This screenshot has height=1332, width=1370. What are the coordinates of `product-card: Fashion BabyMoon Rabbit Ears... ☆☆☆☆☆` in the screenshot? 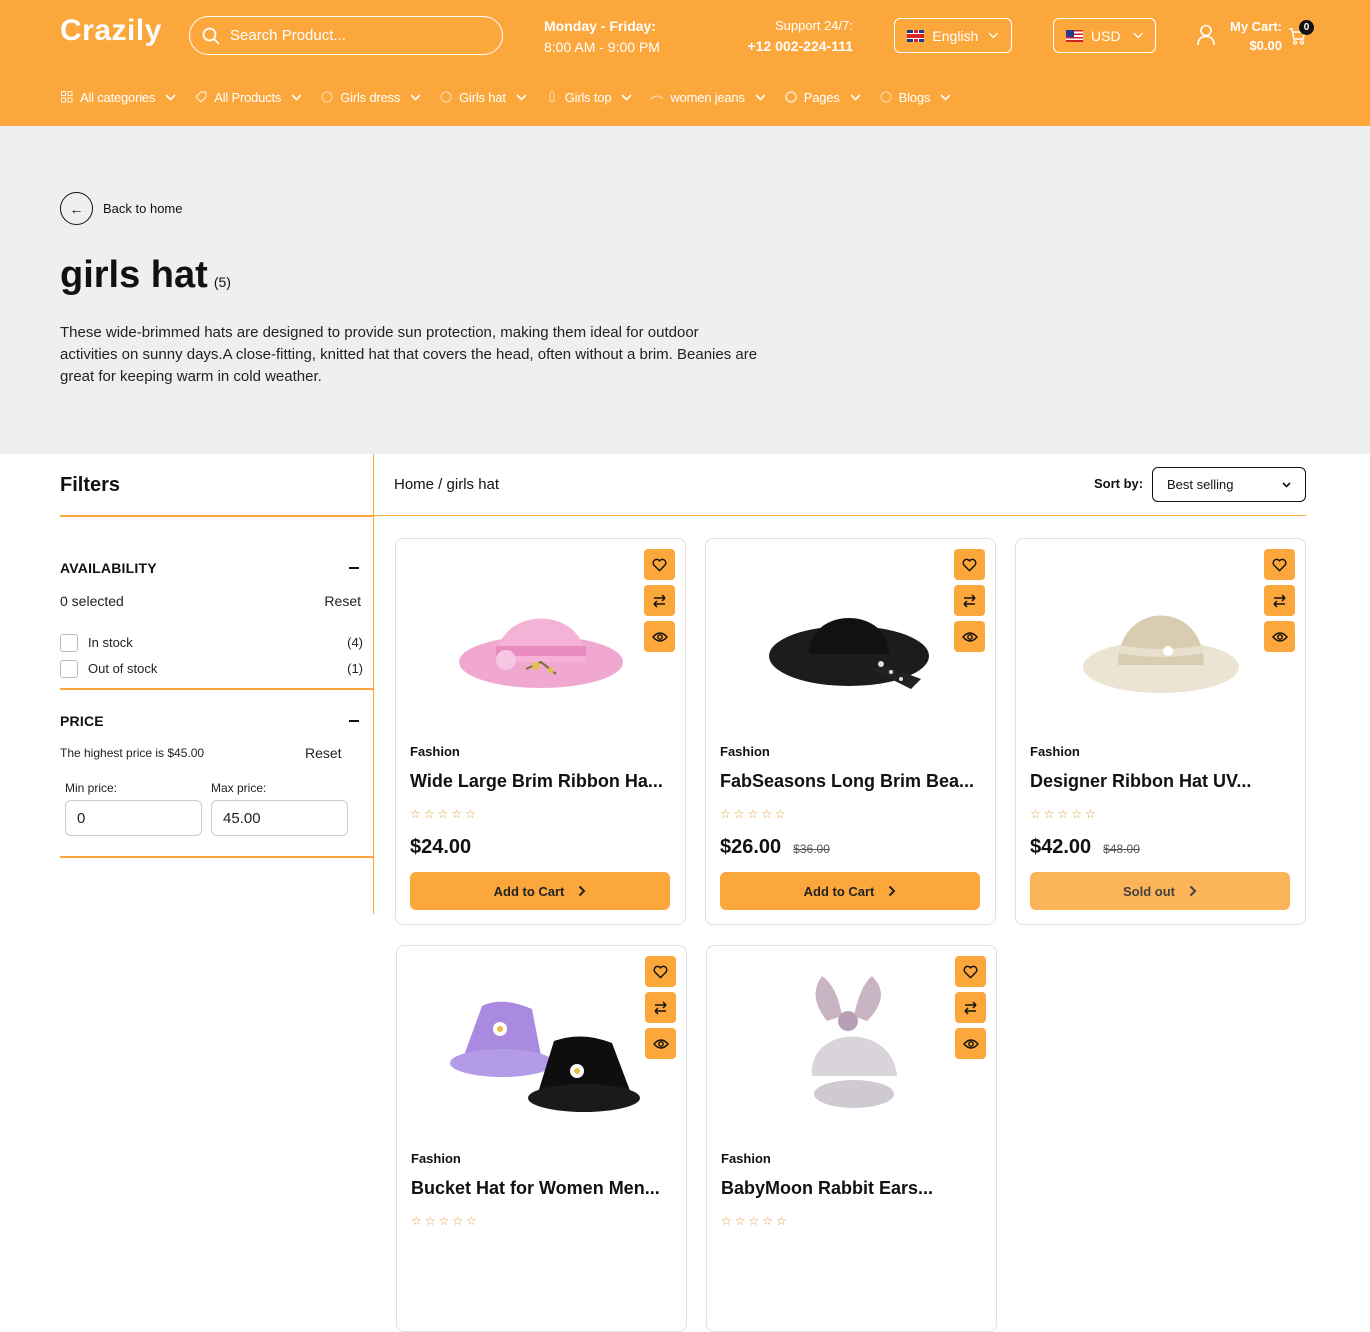 It's located at (851, 1138).